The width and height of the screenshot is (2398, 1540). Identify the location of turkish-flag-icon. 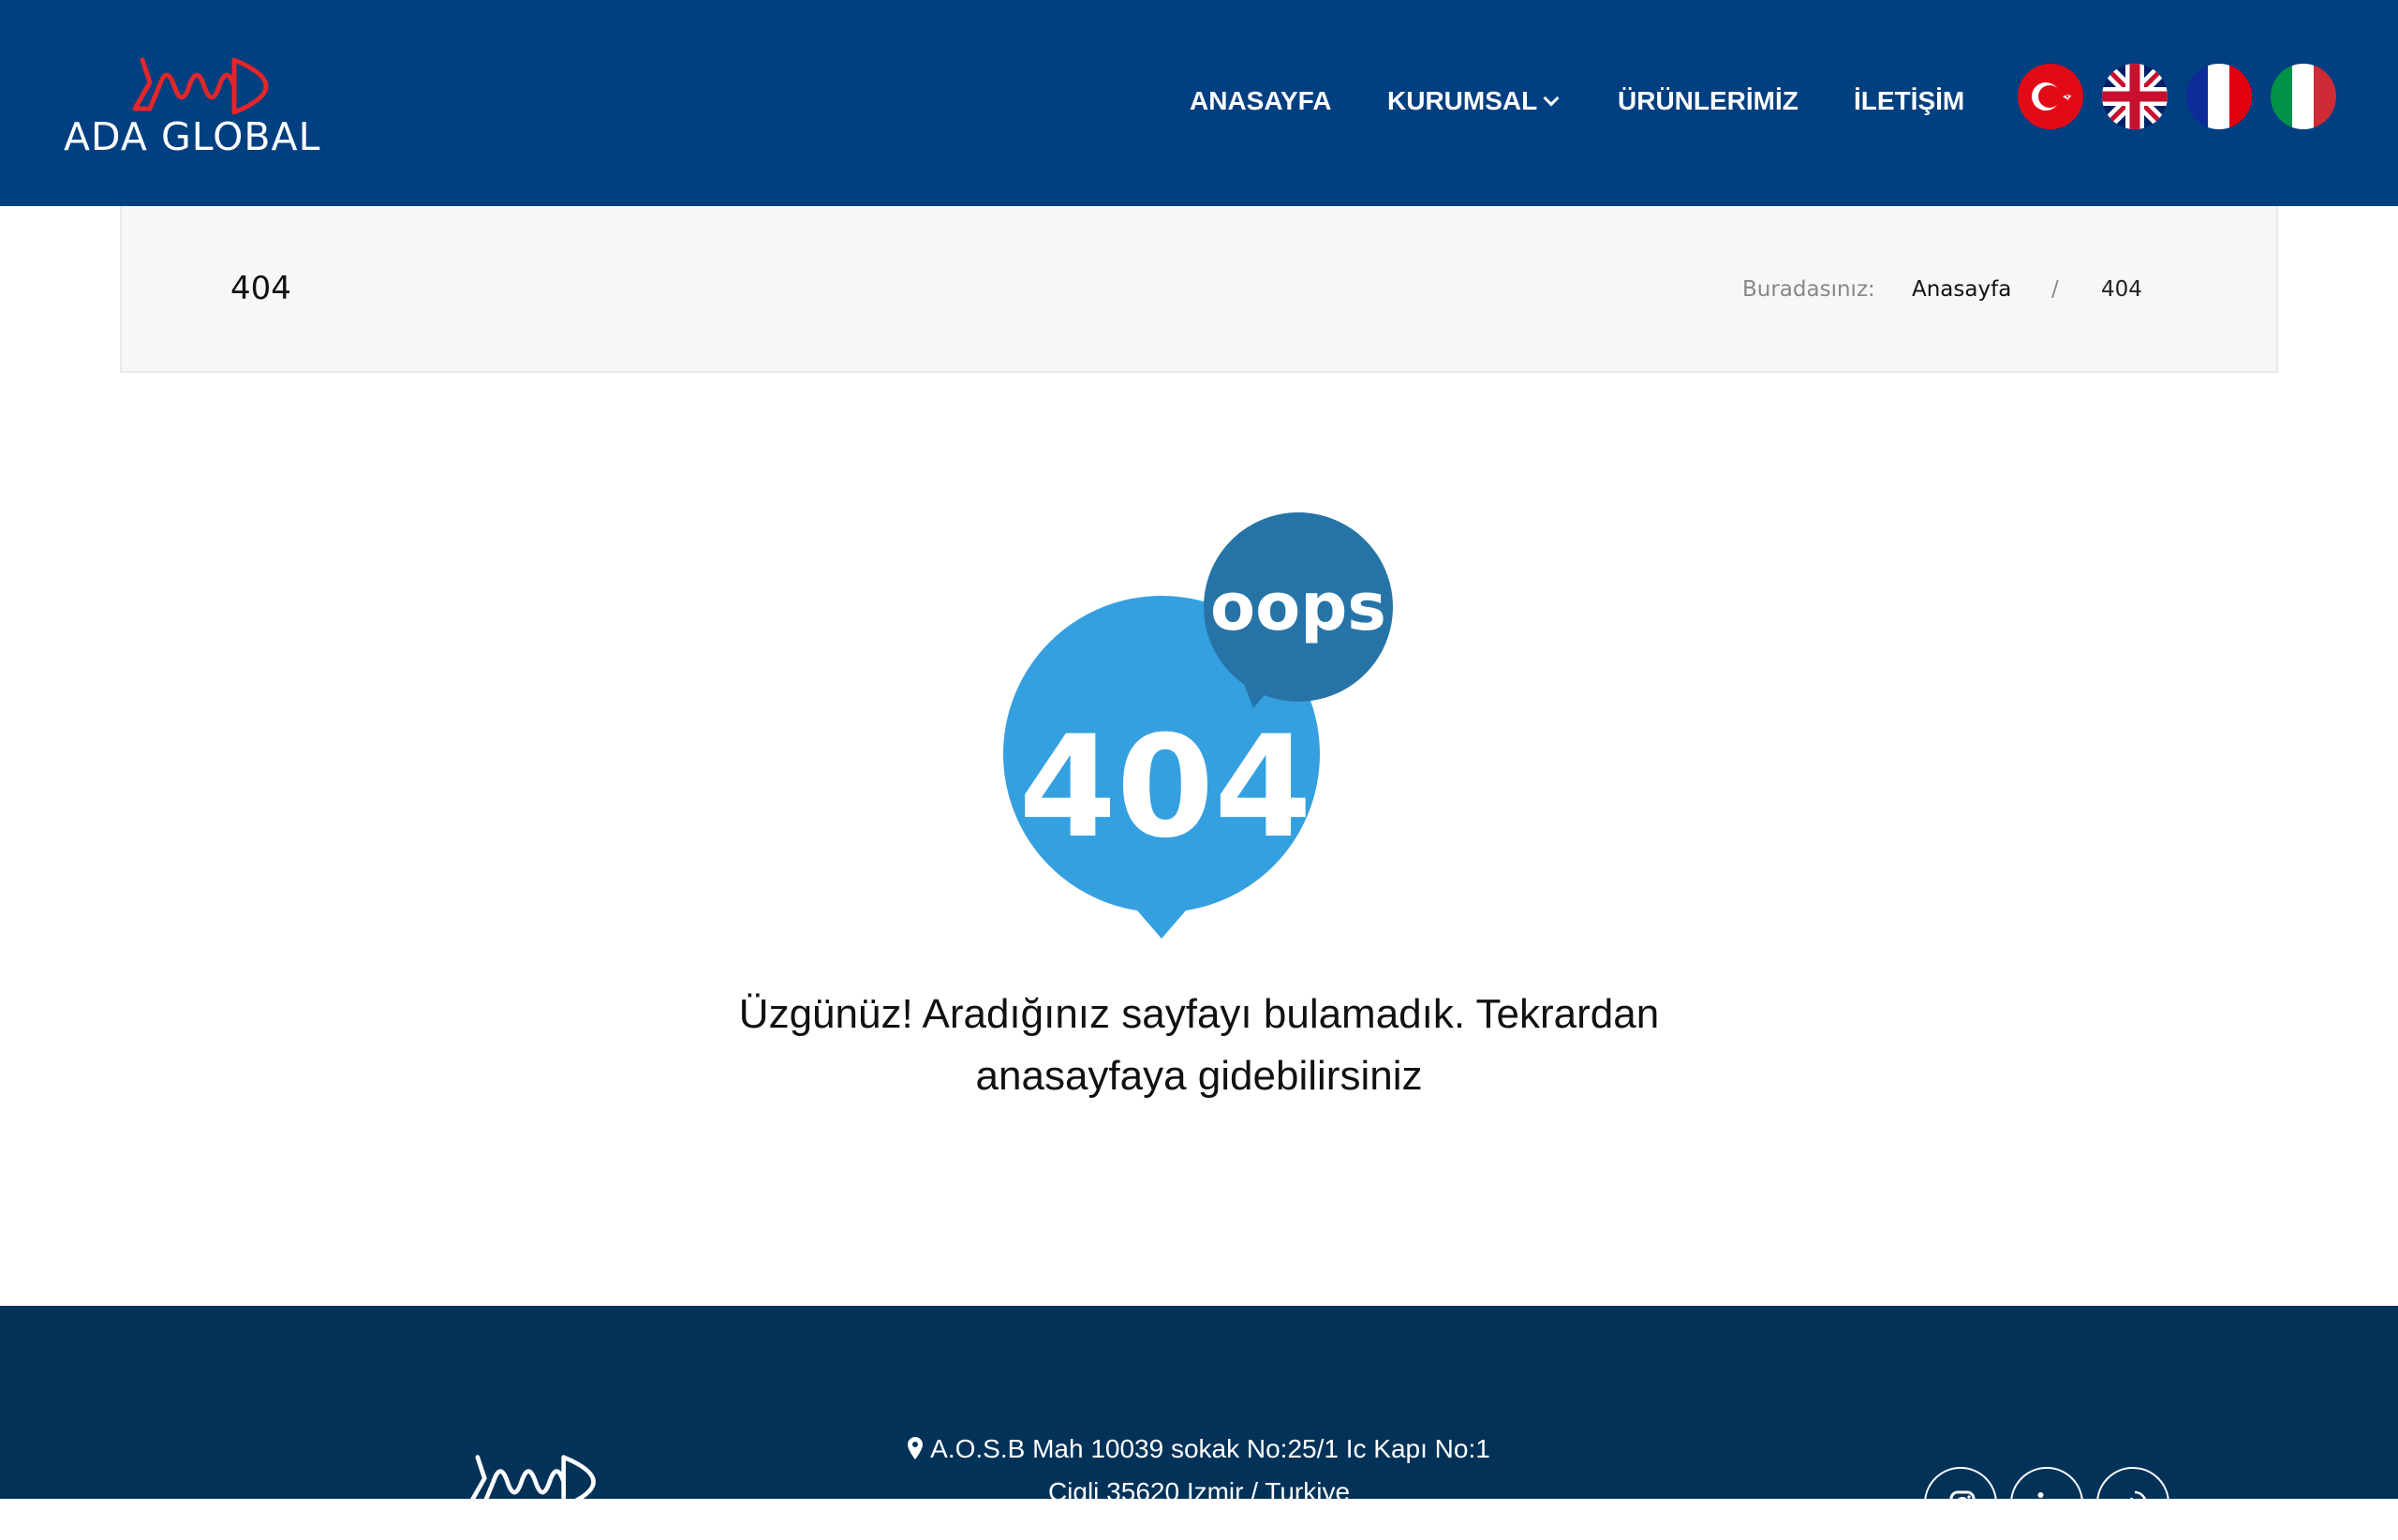
(2050, 96).